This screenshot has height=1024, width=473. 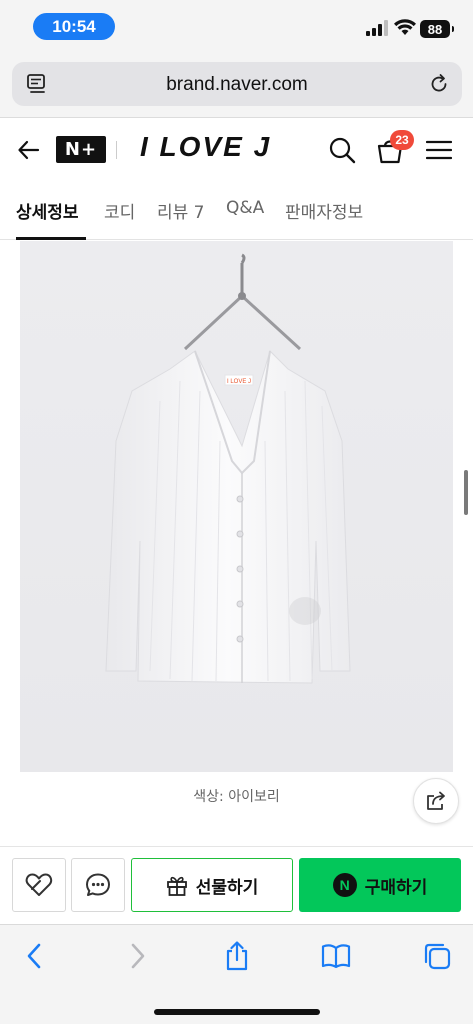 I want to click on browser-address-area: brand.naver.com, so click(x=236, y=85).